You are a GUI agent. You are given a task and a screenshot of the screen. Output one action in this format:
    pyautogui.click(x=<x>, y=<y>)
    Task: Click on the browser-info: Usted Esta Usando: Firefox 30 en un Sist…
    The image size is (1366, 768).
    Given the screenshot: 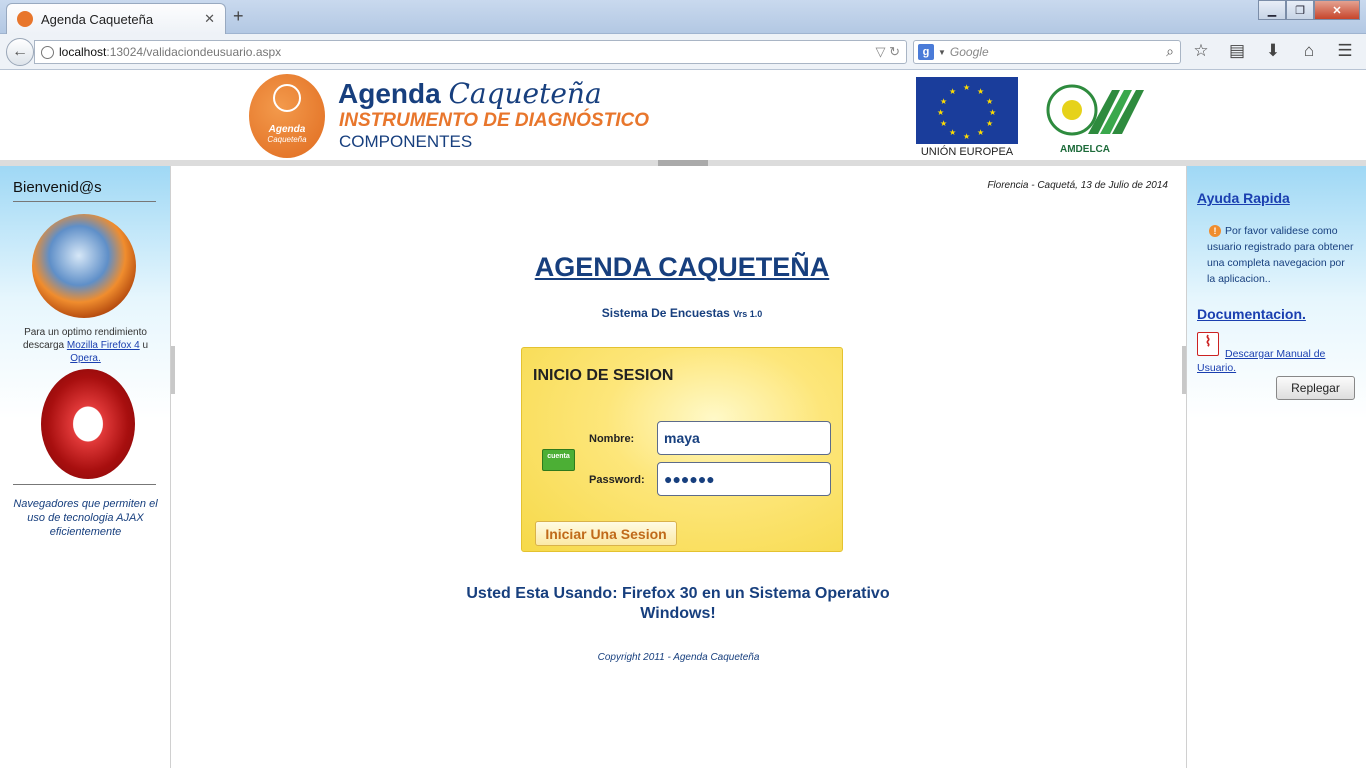 What is the action you would take?
    pyautogui.click(x=678, y=603)
    